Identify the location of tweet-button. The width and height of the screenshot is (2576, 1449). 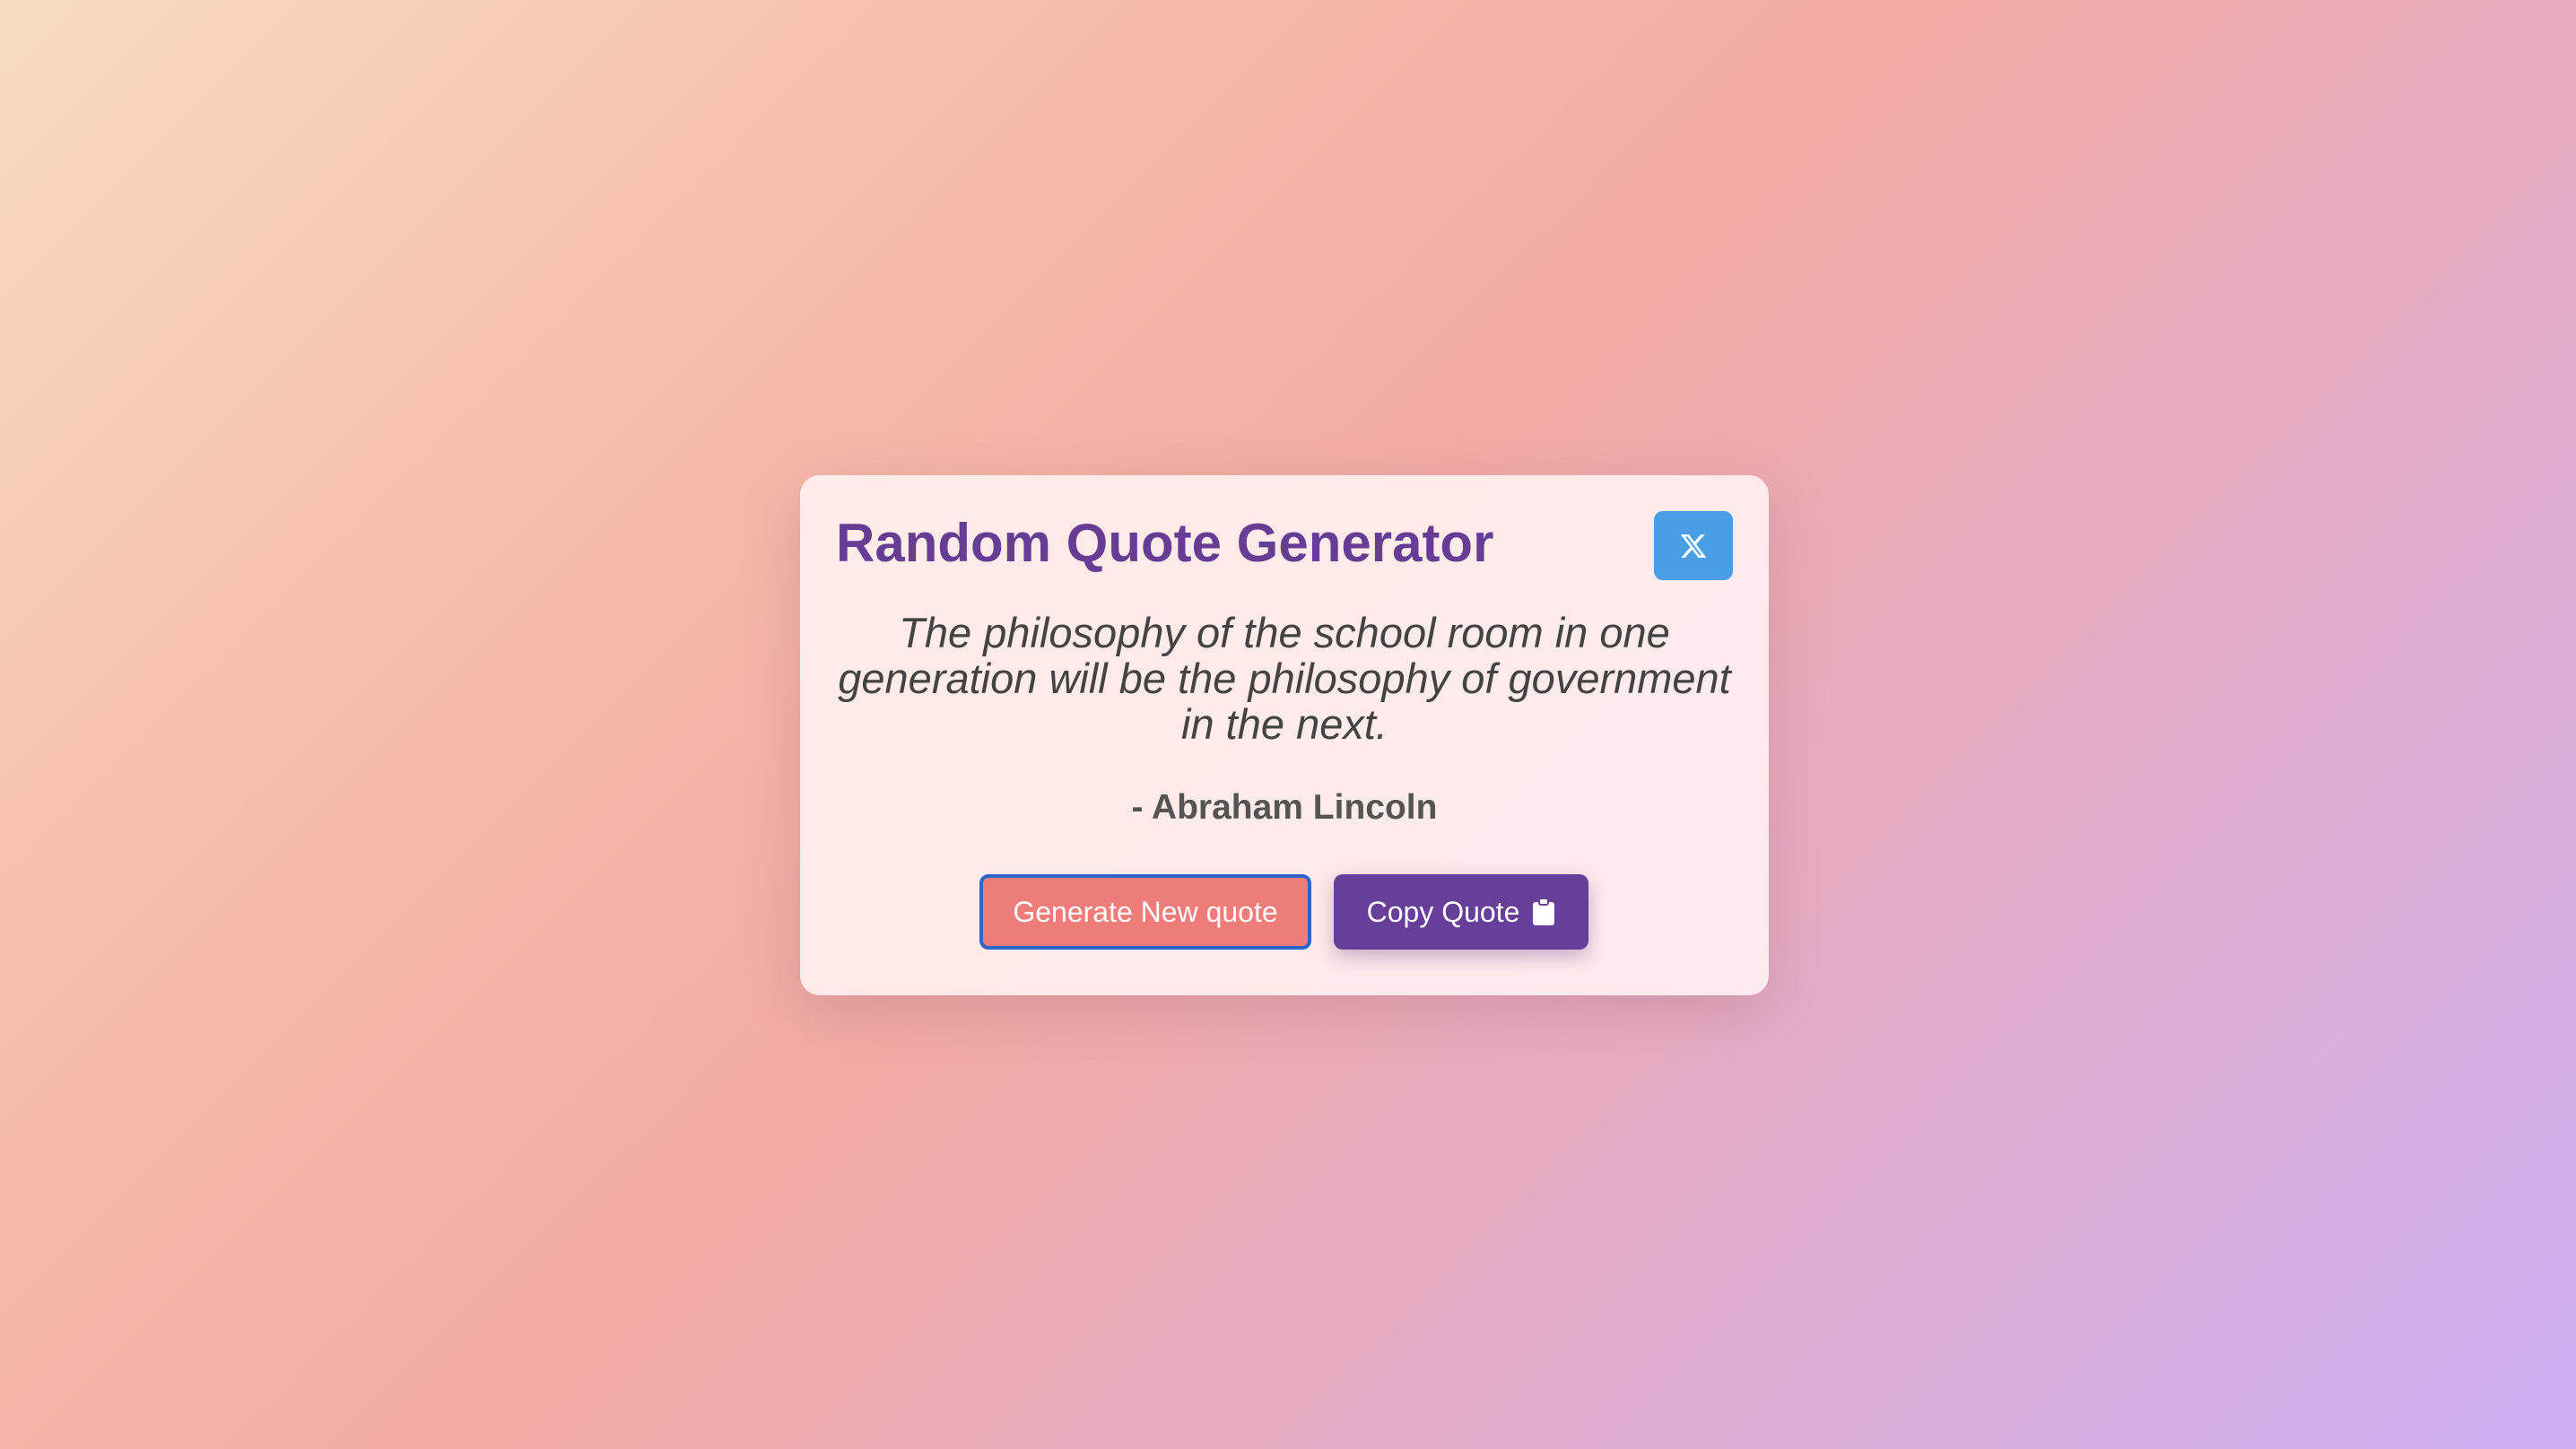
(1693, 545).